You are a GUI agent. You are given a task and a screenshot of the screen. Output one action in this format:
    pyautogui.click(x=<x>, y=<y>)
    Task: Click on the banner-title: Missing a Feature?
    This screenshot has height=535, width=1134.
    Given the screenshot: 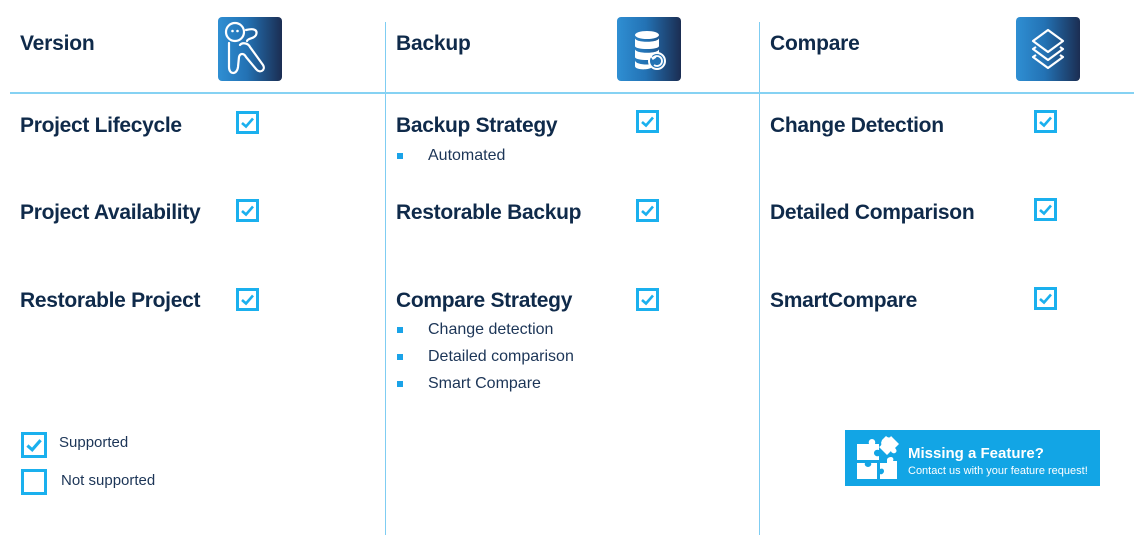 What is the action you would take?
    pyautogui.click(x=976, y=453)
    